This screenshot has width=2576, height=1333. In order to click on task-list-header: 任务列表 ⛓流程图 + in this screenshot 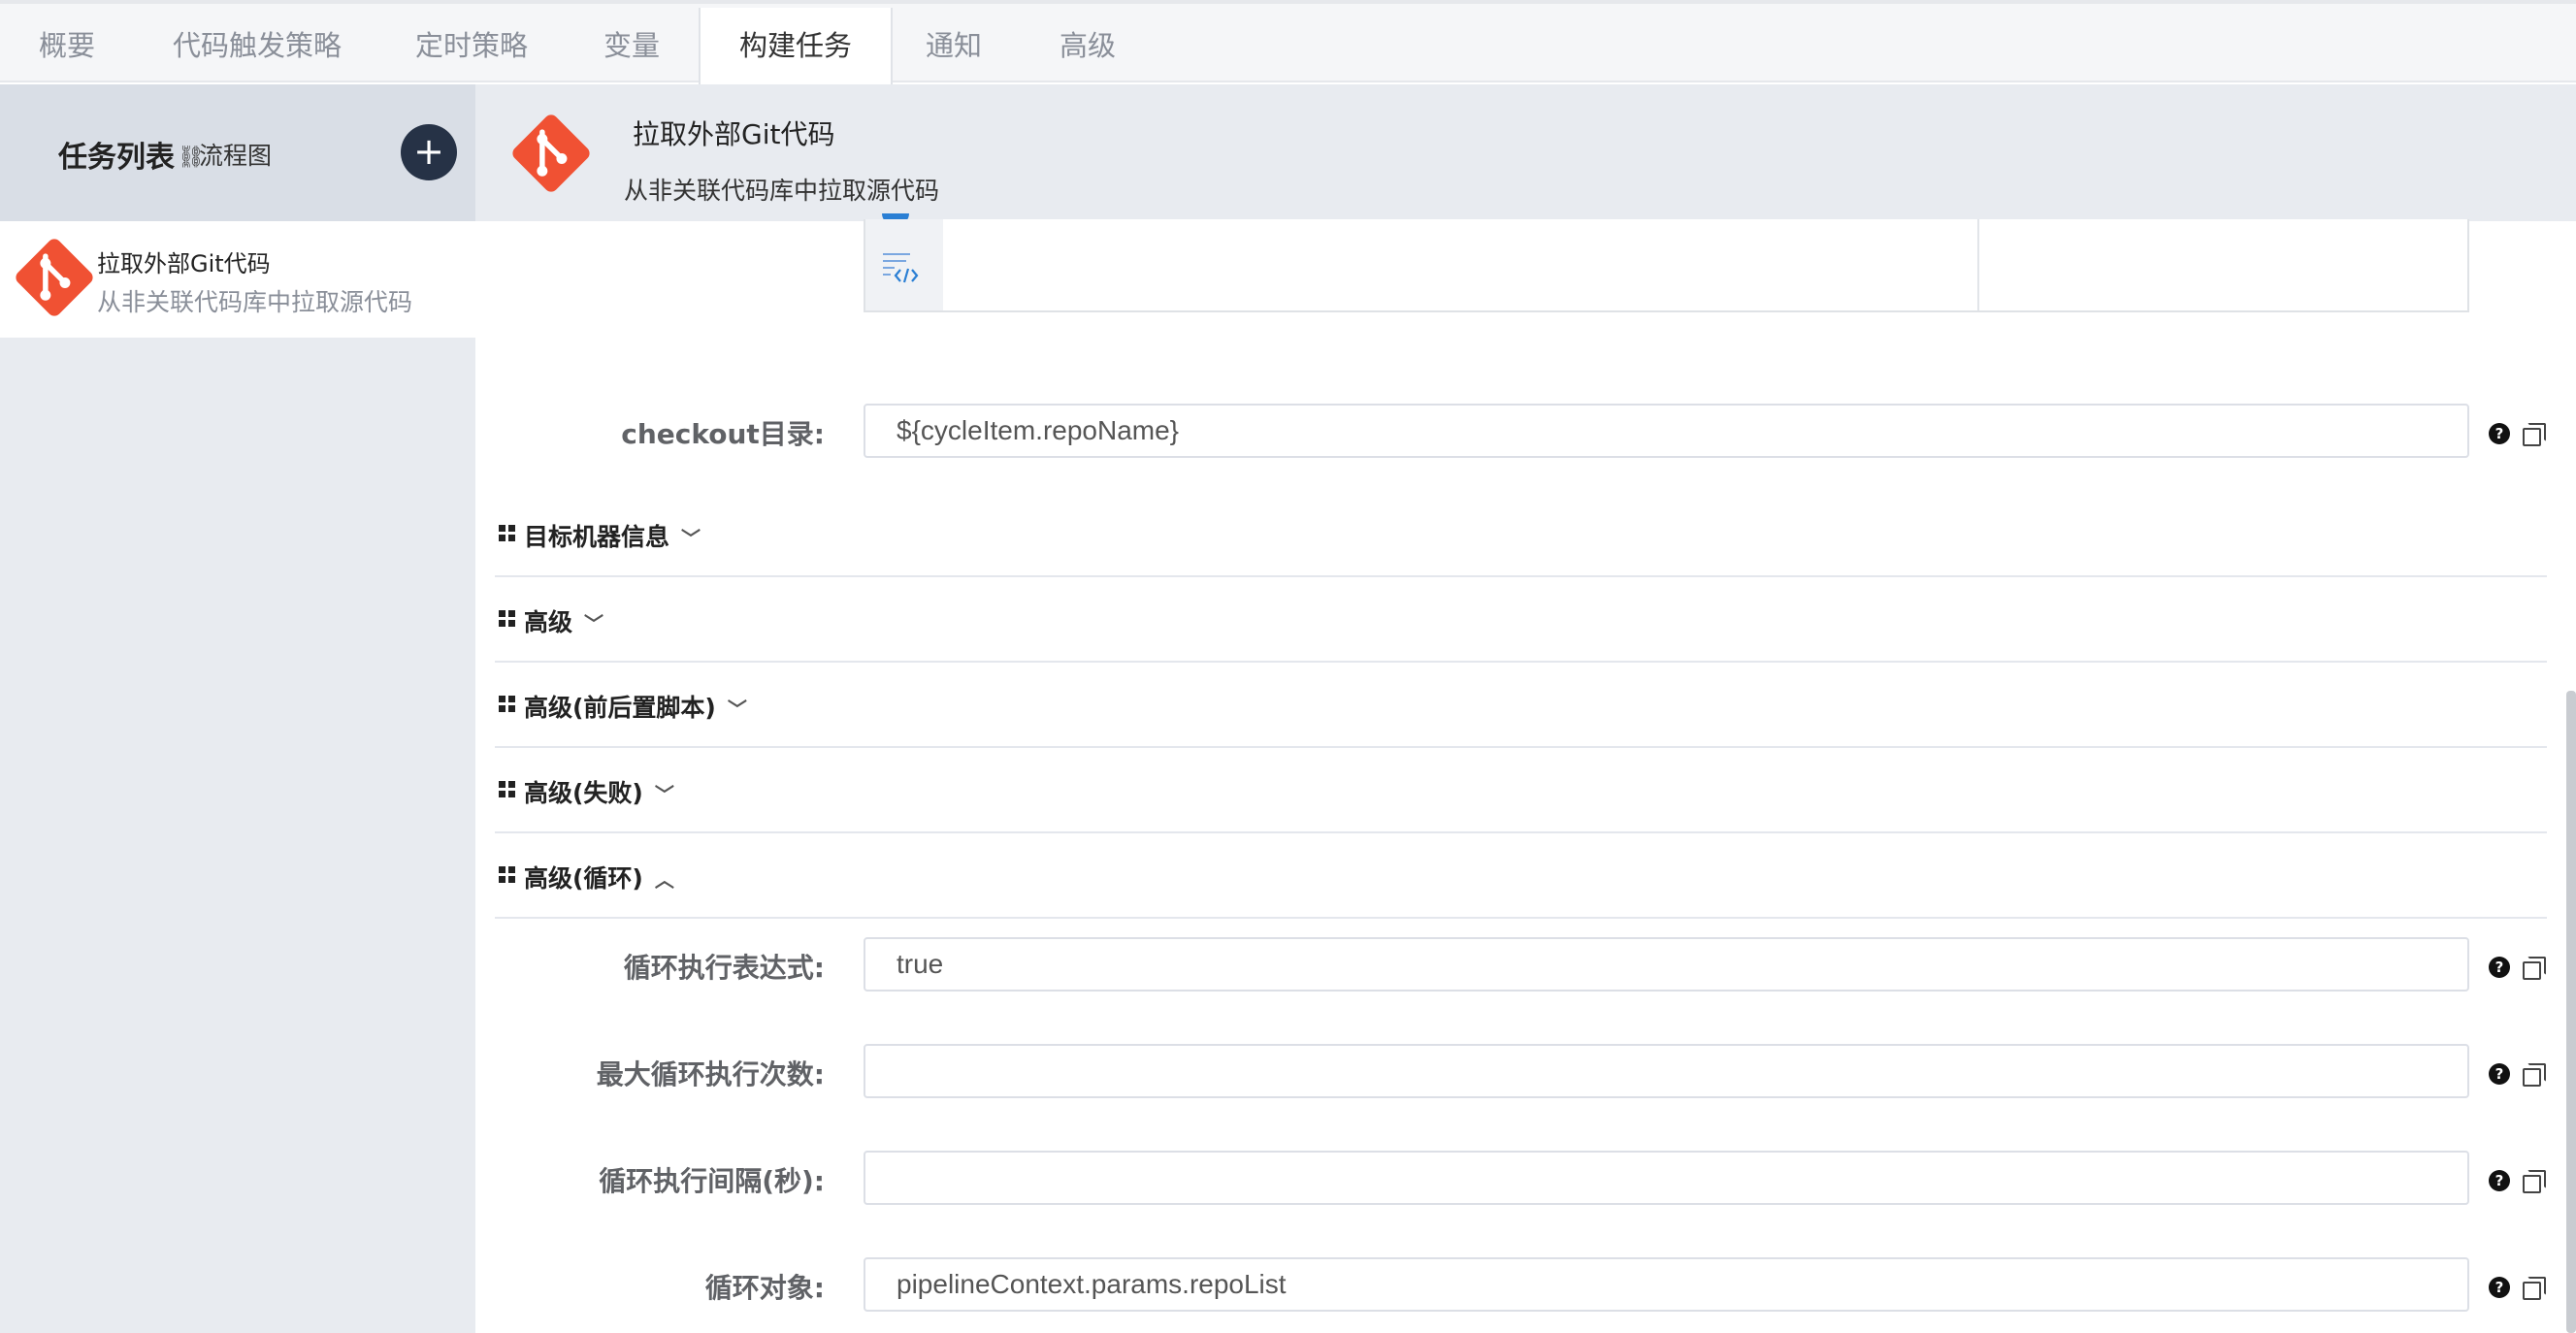, I will do `click(237, 152)`.